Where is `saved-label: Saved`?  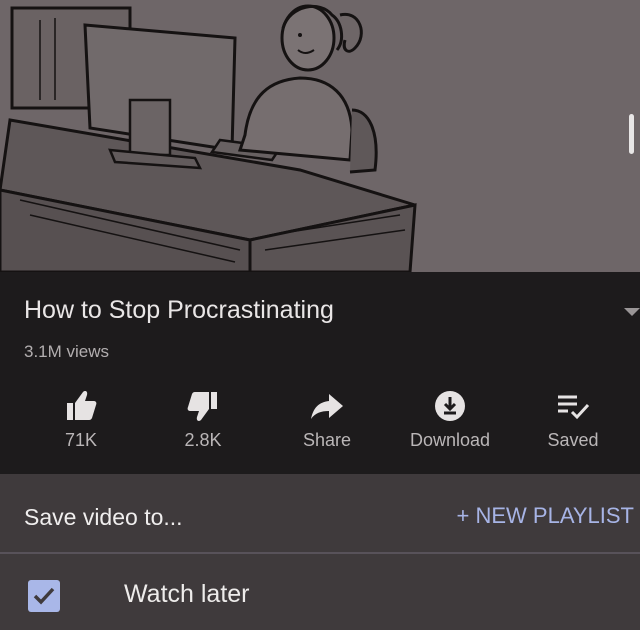
saved-label: Saved is located at coordinates (573, 440).